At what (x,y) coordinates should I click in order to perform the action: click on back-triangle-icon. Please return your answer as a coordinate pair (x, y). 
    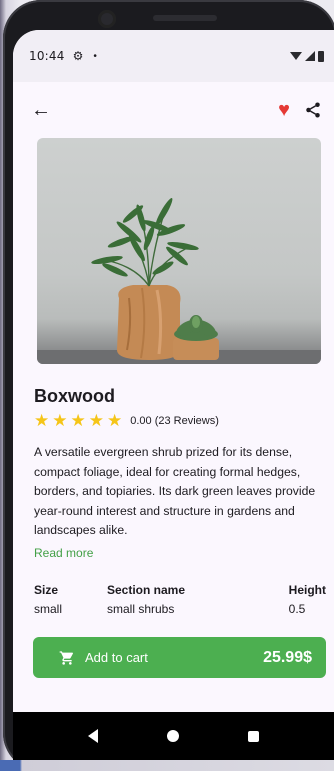
    Looking at the image, I should click on (92, 736).